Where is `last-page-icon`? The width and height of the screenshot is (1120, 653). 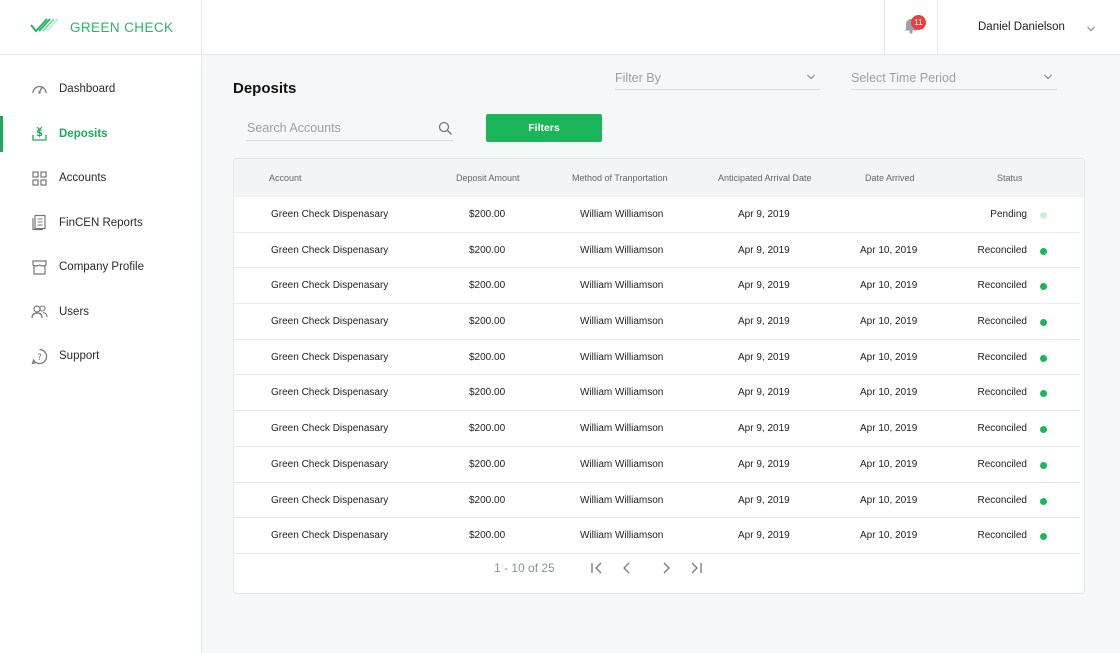
last-page-icon is located at coordinates (696, 568).